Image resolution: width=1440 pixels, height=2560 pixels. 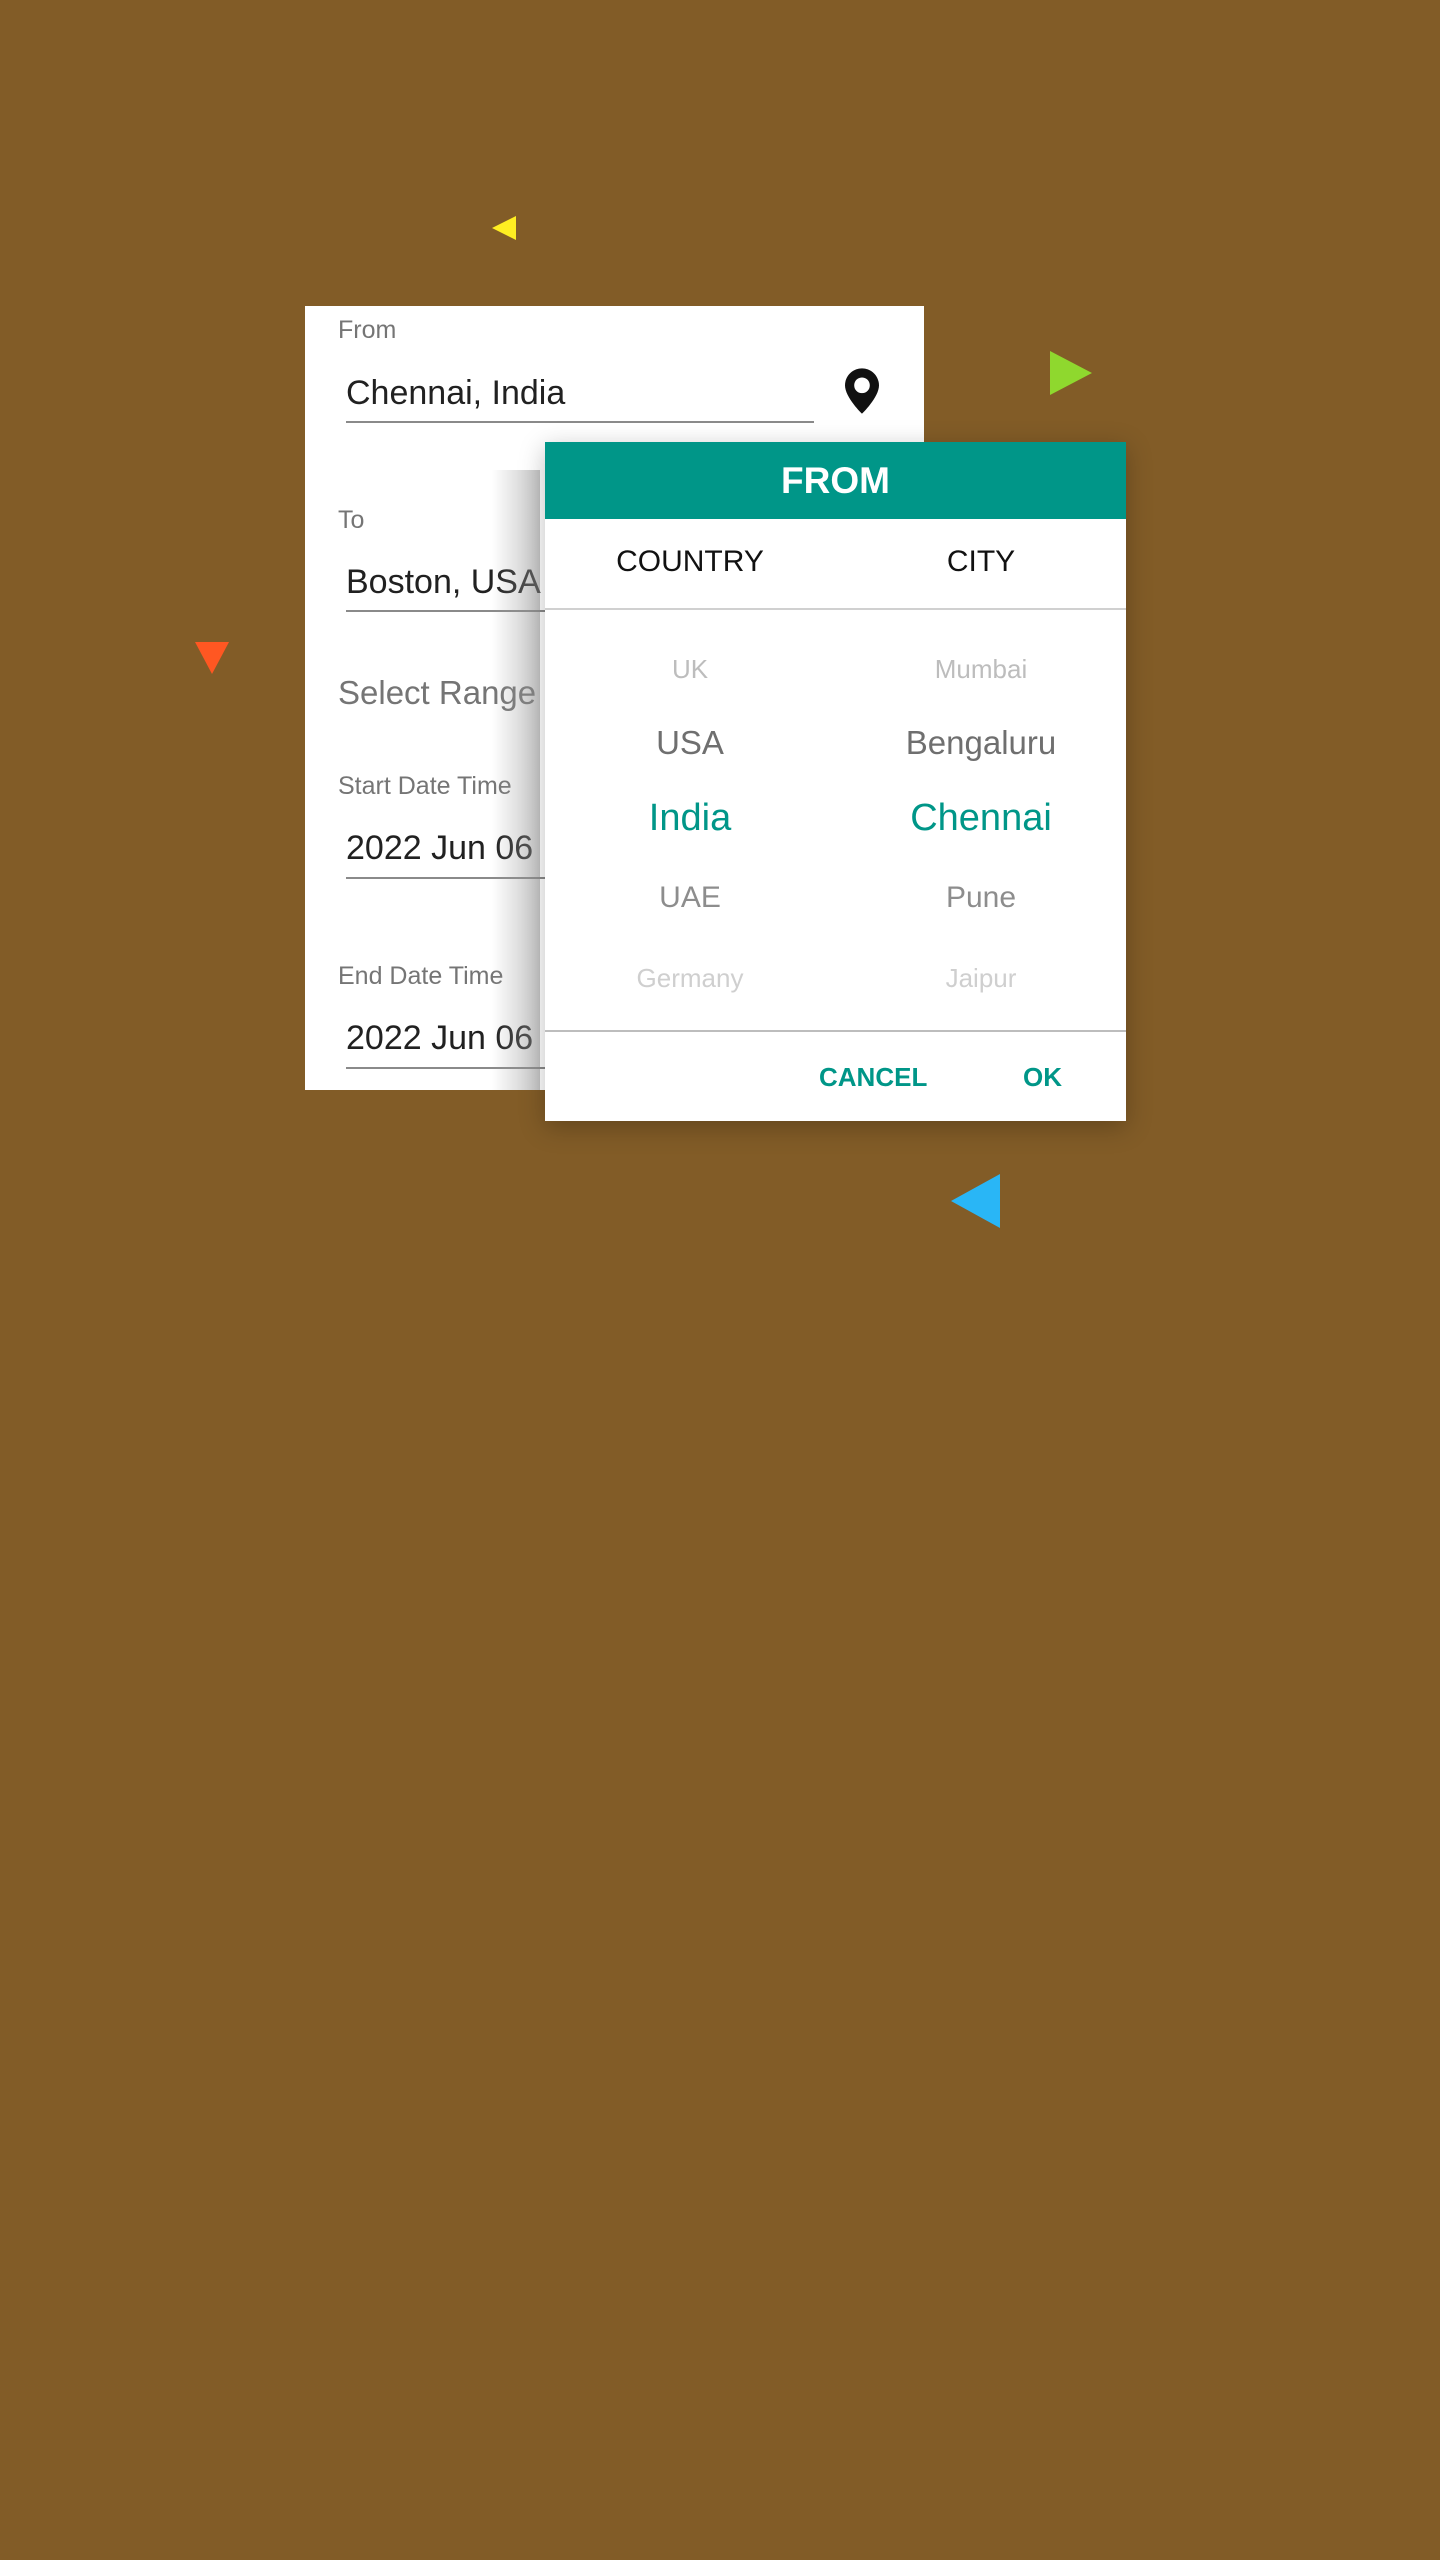 What do you see at coordinates (690, 669) in the screenshot?
I see `country-option: UK` at bounding box center [690, 669].